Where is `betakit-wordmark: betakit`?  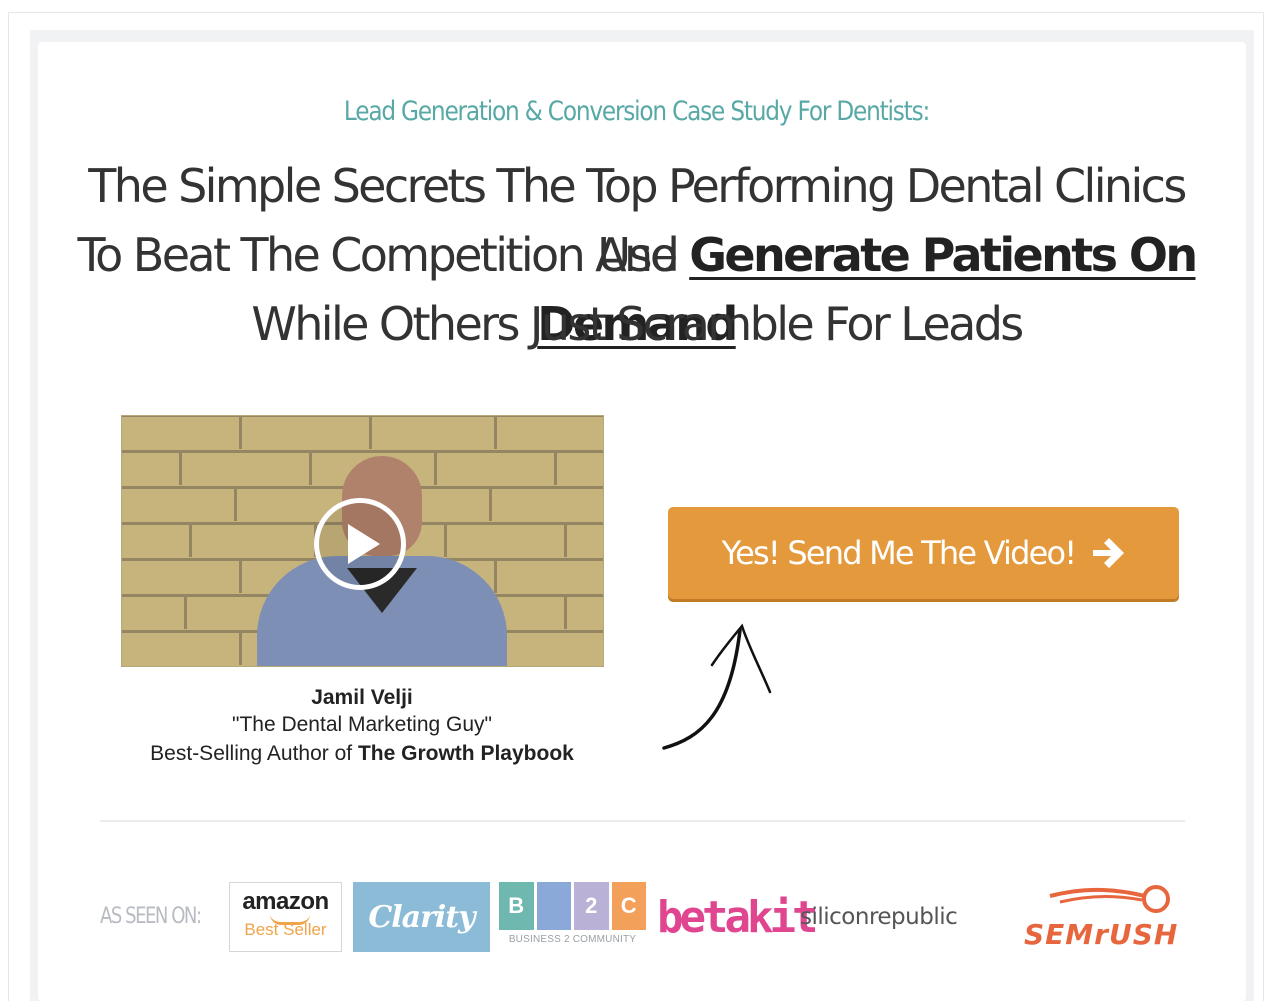 betakit-wordmark: betakit is located at coordinates (737, 917).